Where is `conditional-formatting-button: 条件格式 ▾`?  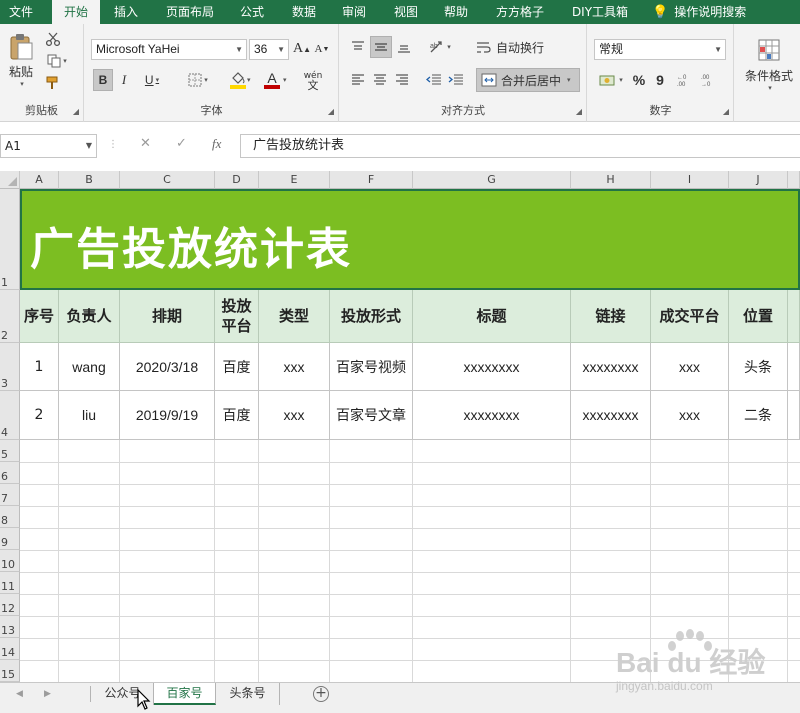 conditional-formatting-button: 条件格式 ▾ is located at coordinates (769, 64).